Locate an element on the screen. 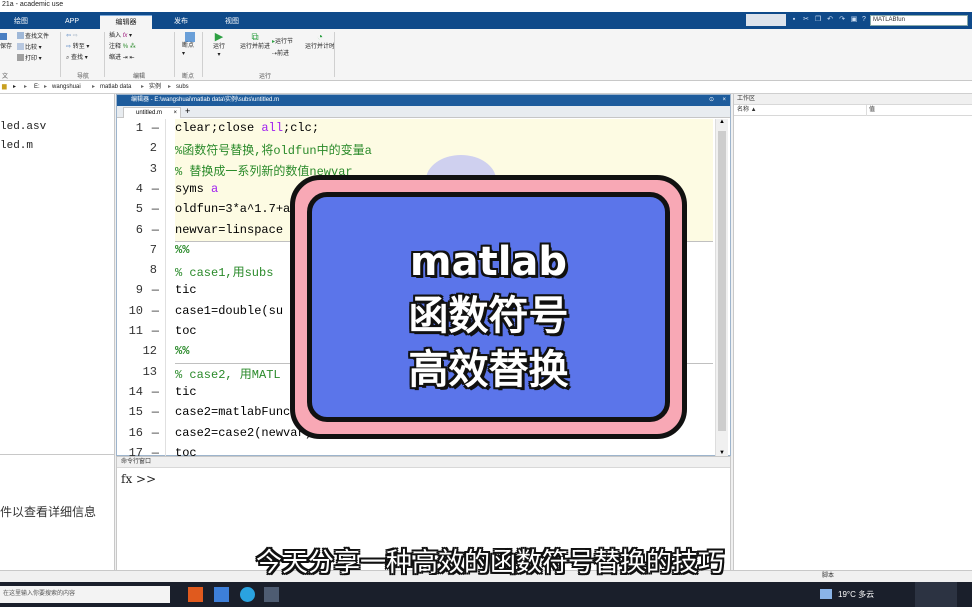 The width and height of the screenshot is (972, 607). column-name: 名称 ▲ is located at coordinates (747, 110).